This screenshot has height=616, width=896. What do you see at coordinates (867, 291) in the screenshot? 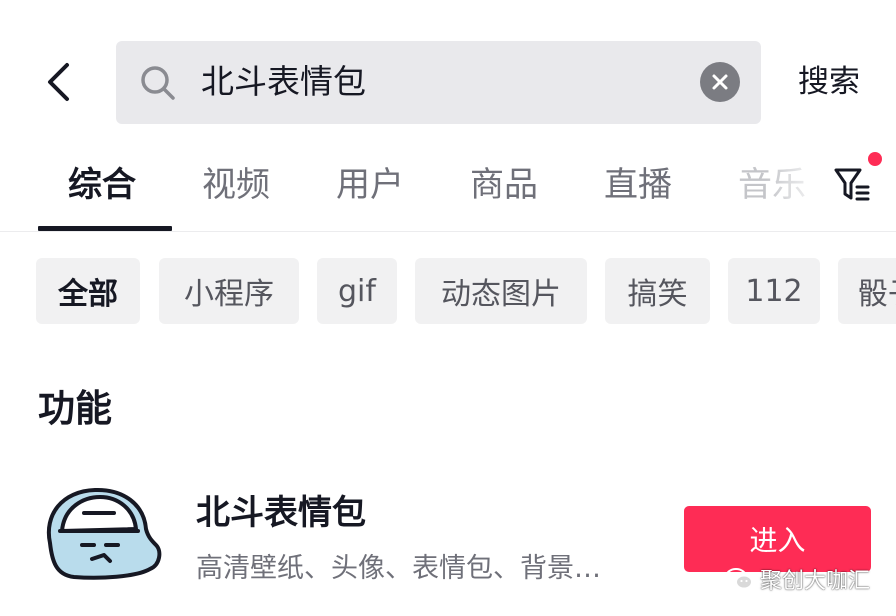
I see `chip-dice: 骰子` at bounding box center [867, 291].